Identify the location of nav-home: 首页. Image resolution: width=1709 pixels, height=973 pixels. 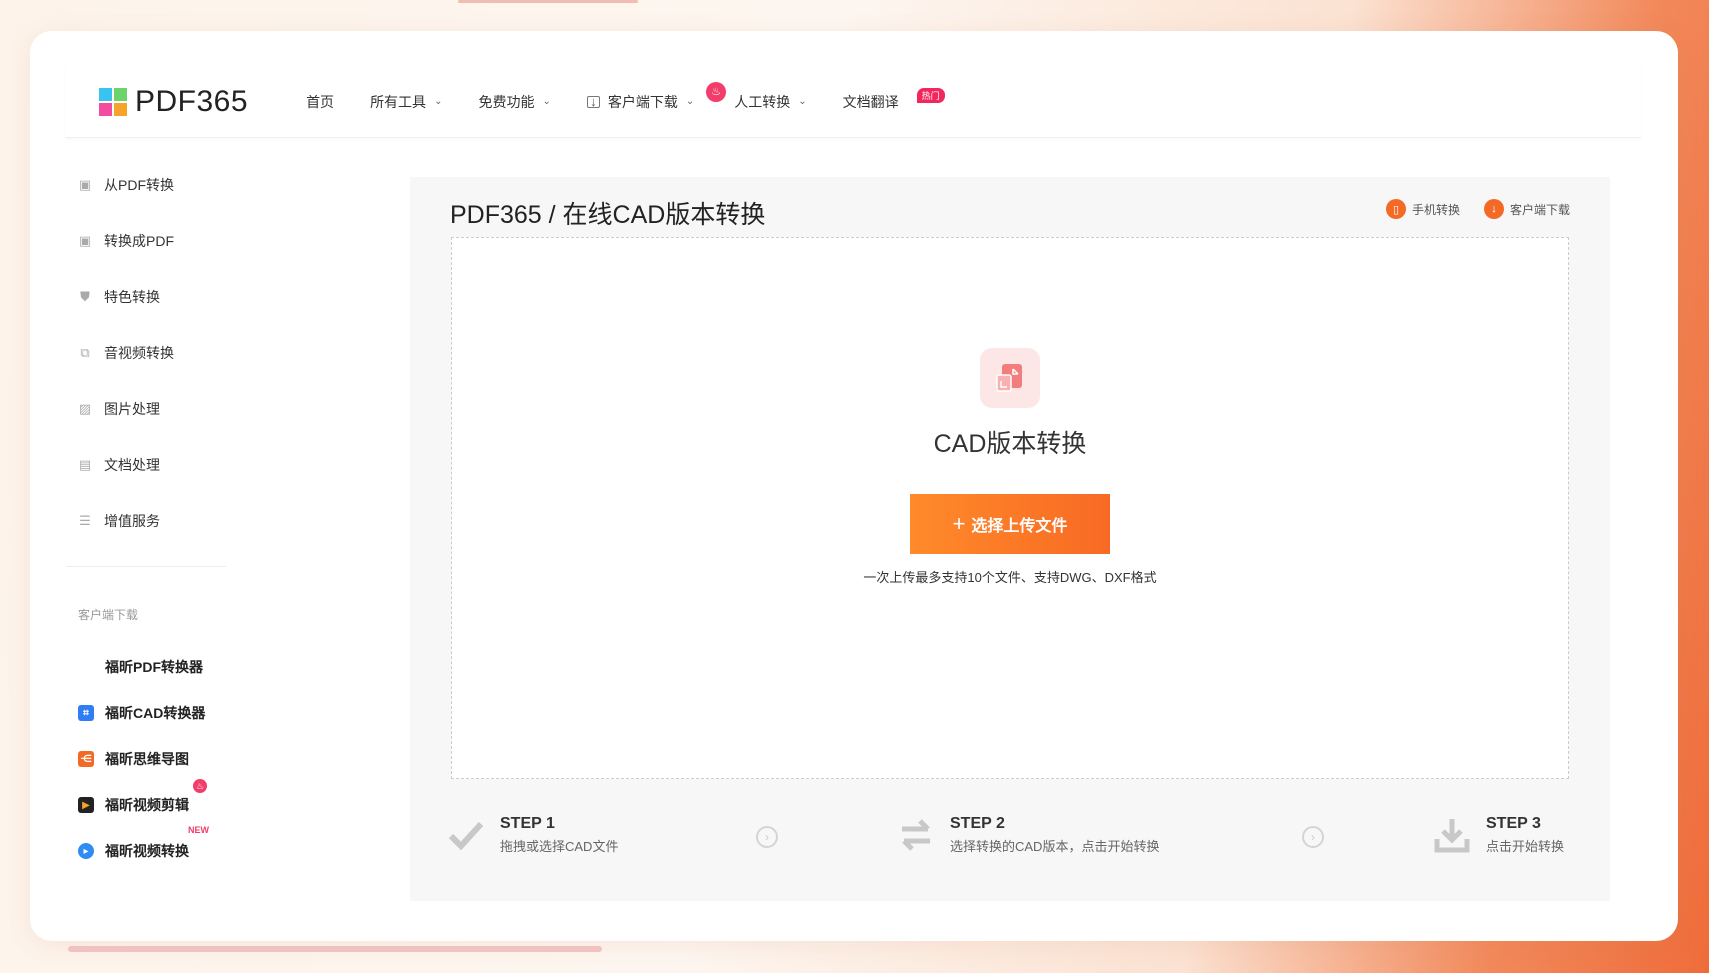
(320, 101).